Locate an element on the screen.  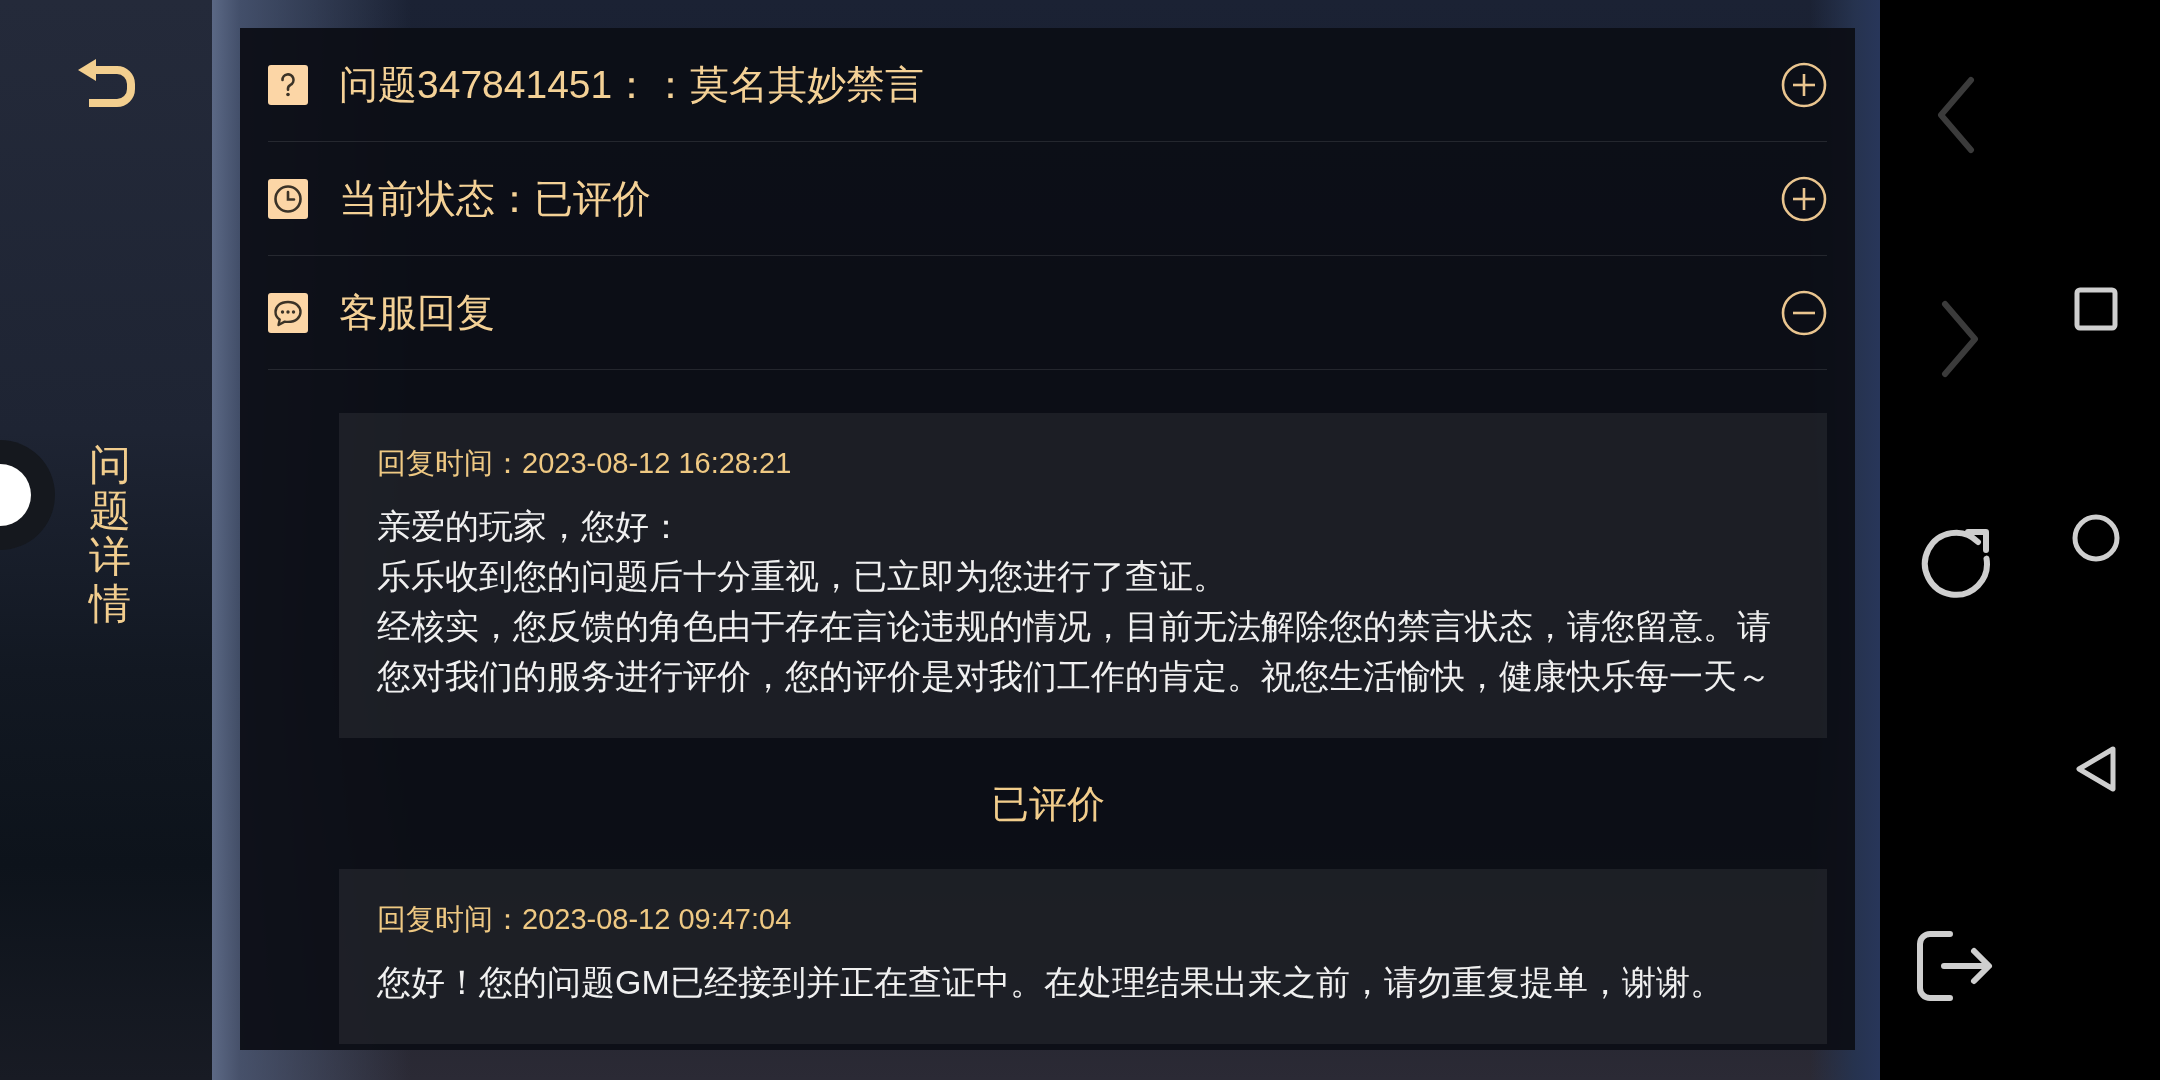
reply-message: 您好！您的问题GM已经接到并正在查证中。在处理结果出来之前，请勿重复提单，谢谢。 is located at coordinates (1051, 982).